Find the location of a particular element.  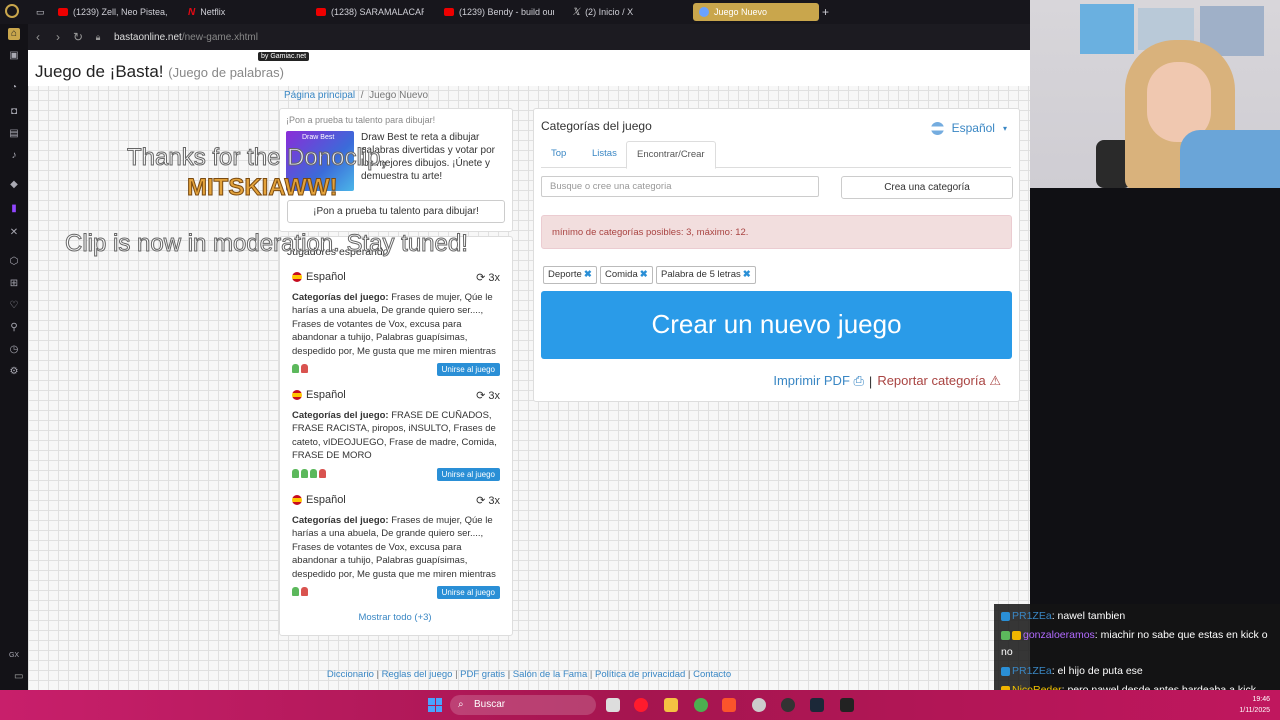

tab-overview-icon: ▭ is located at coordinates (43, 12).